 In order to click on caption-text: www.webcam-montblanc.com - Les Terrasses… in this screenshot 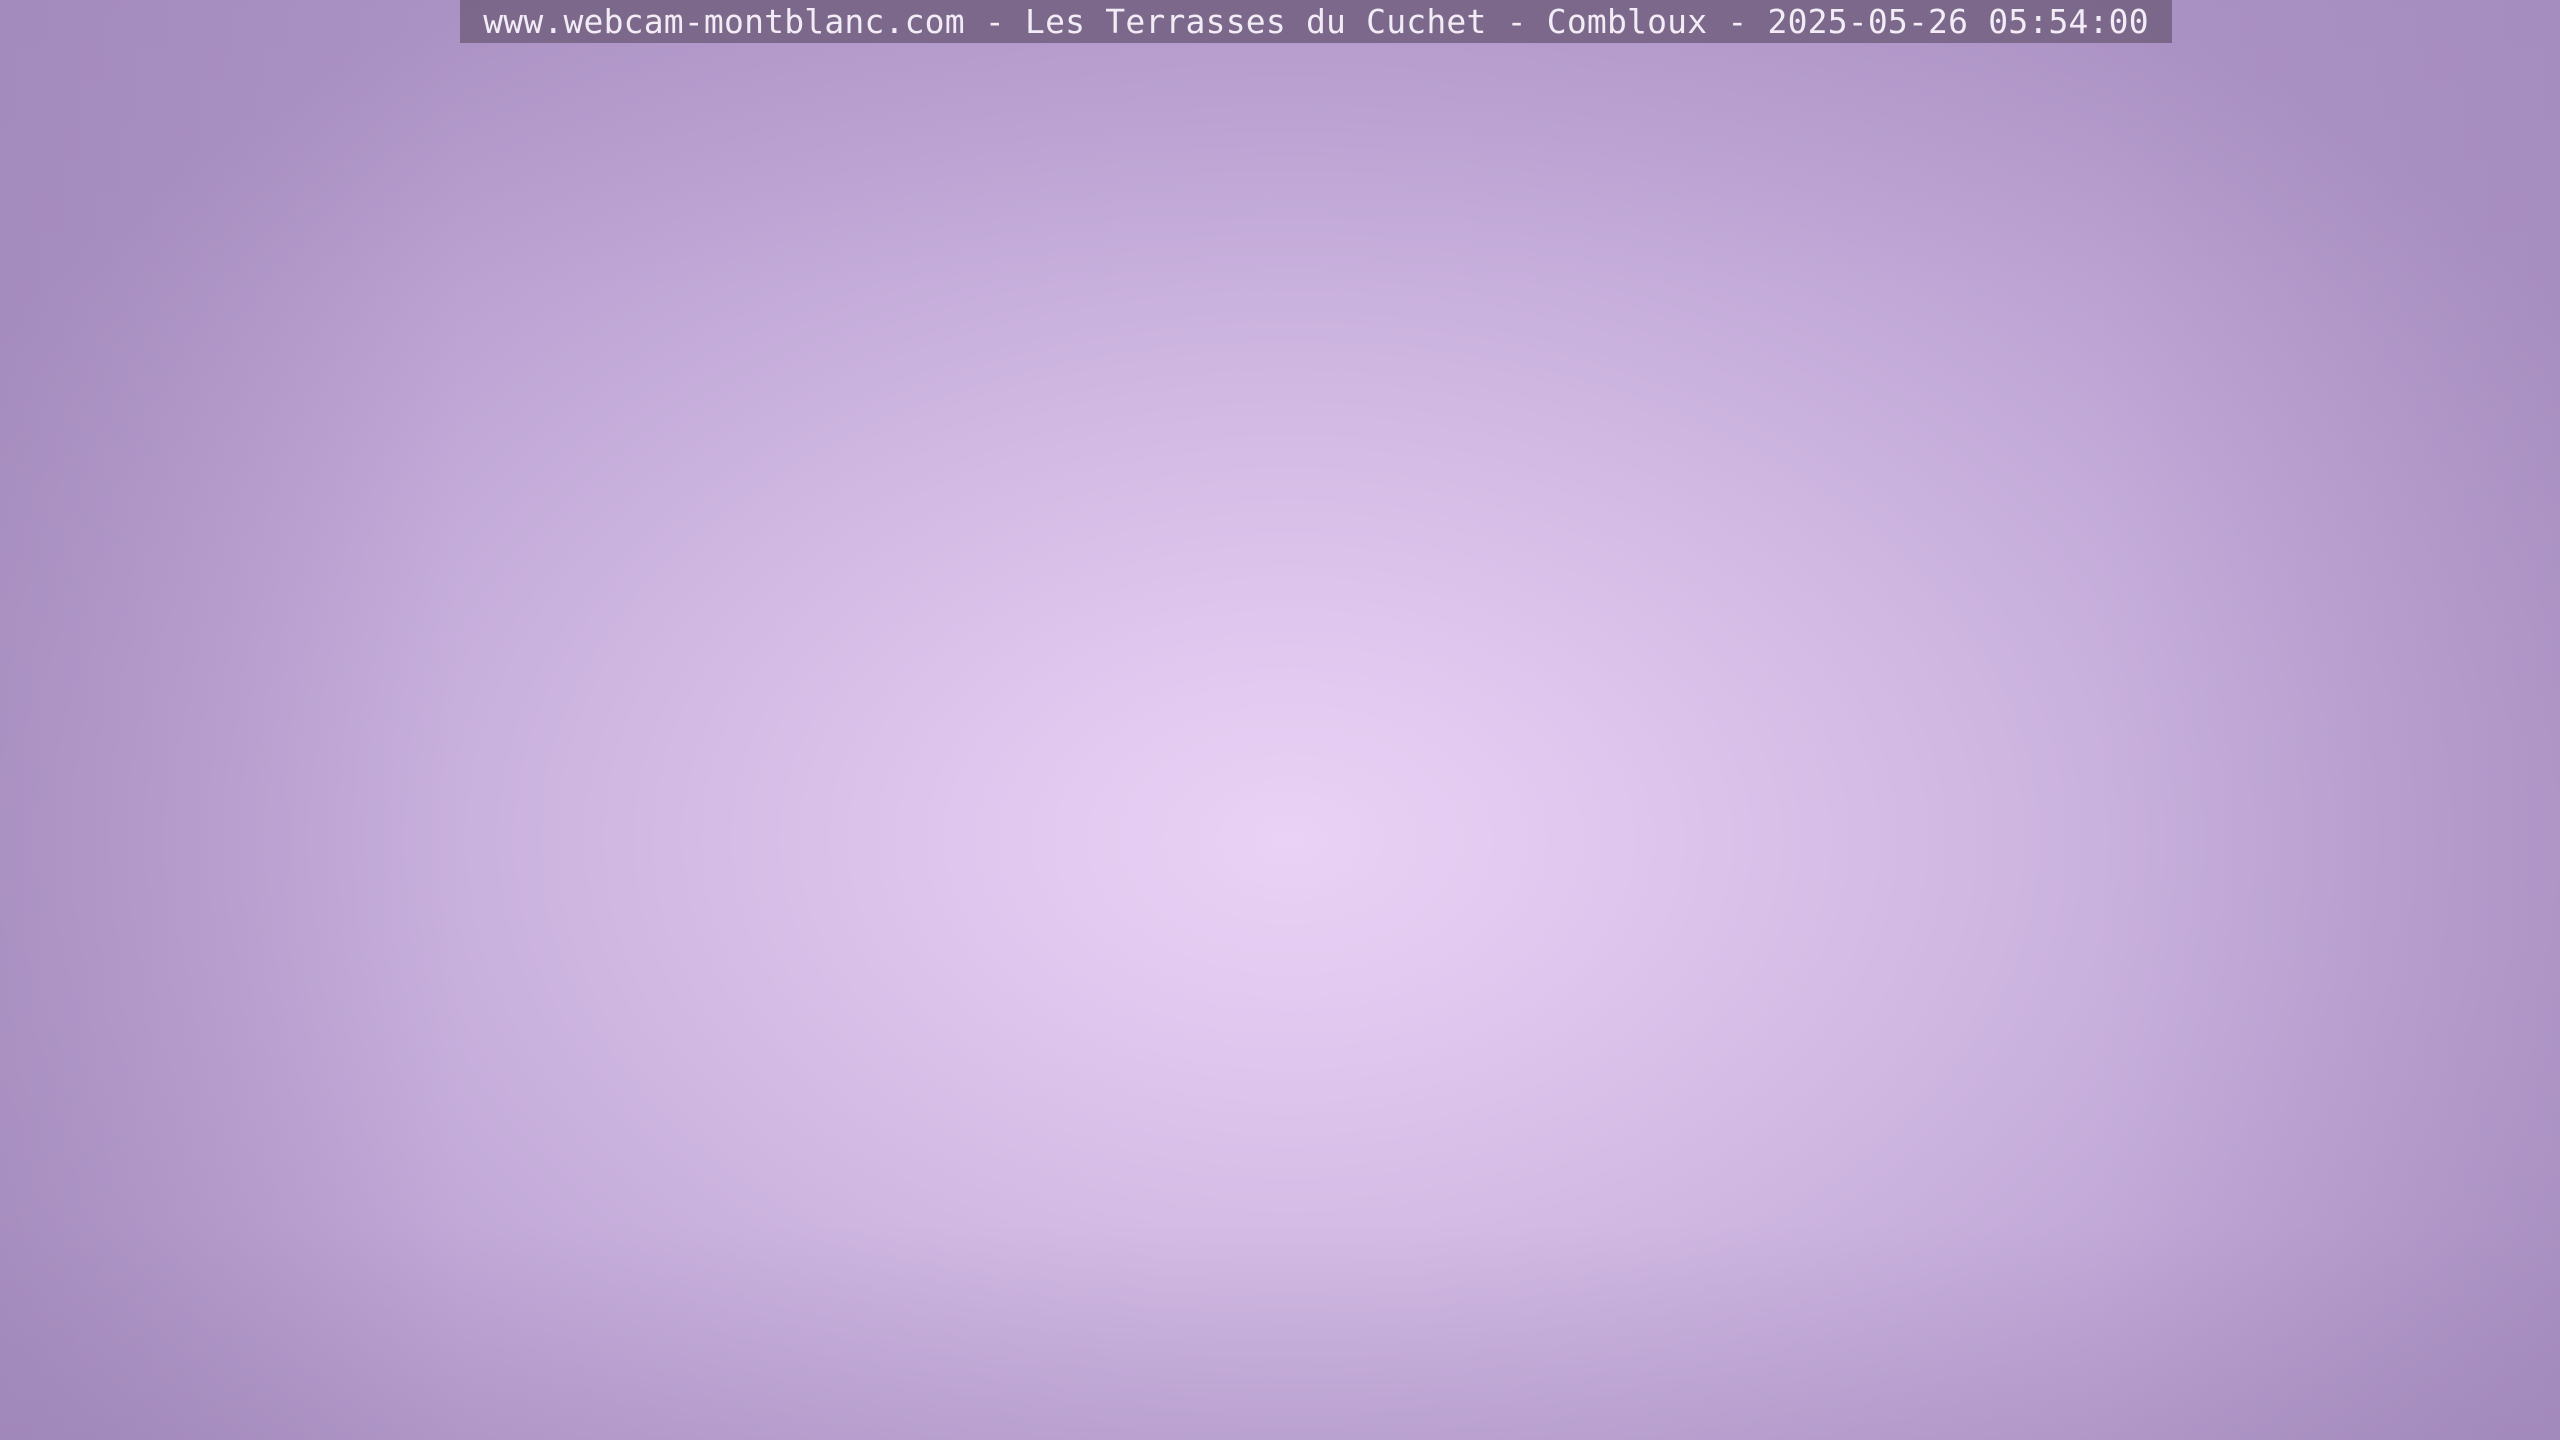, I will do `click(1316, 21)`.